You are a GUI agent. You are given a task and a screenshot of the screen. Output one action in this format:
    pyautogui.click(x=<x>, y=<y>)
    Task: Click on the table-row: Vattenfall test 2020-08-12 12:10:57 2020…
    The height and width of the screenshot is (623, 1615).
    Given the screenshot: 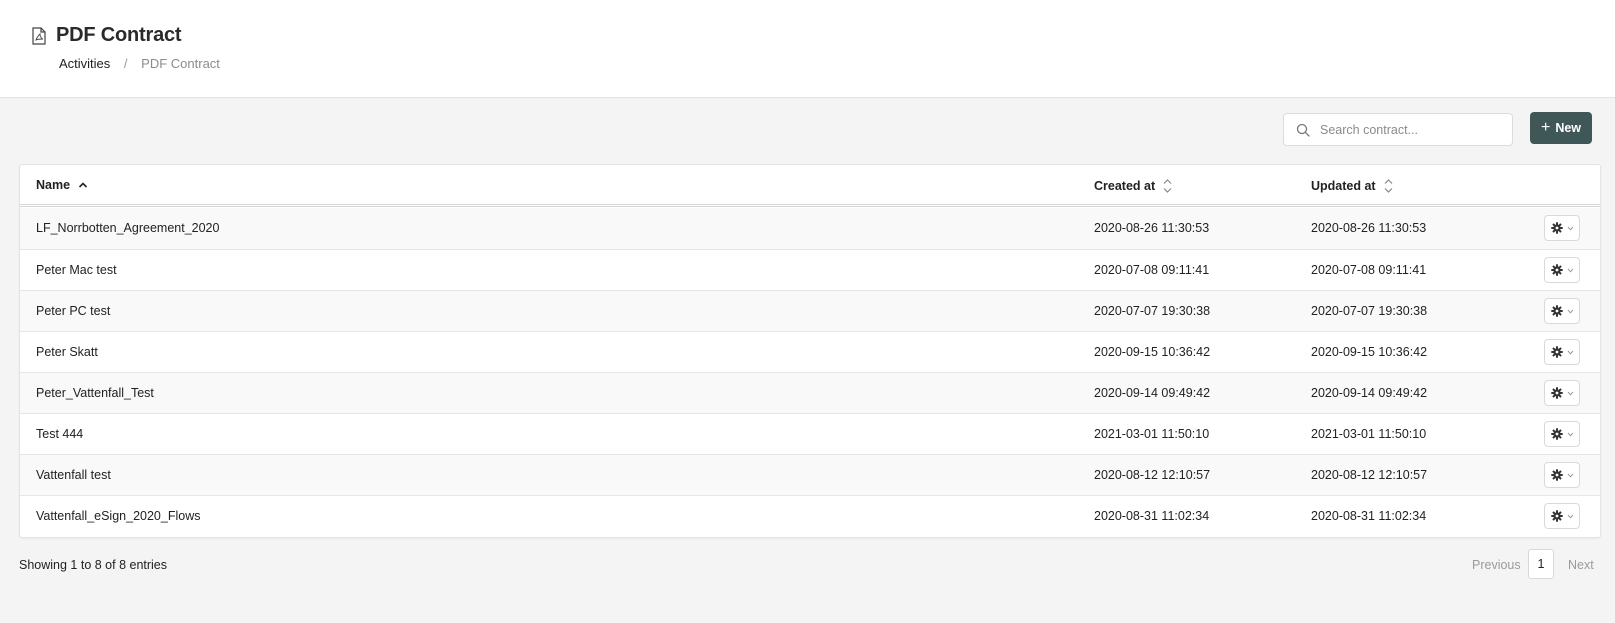 What is the action you would take?
    pyautogui.click(x=810, y=474)
    